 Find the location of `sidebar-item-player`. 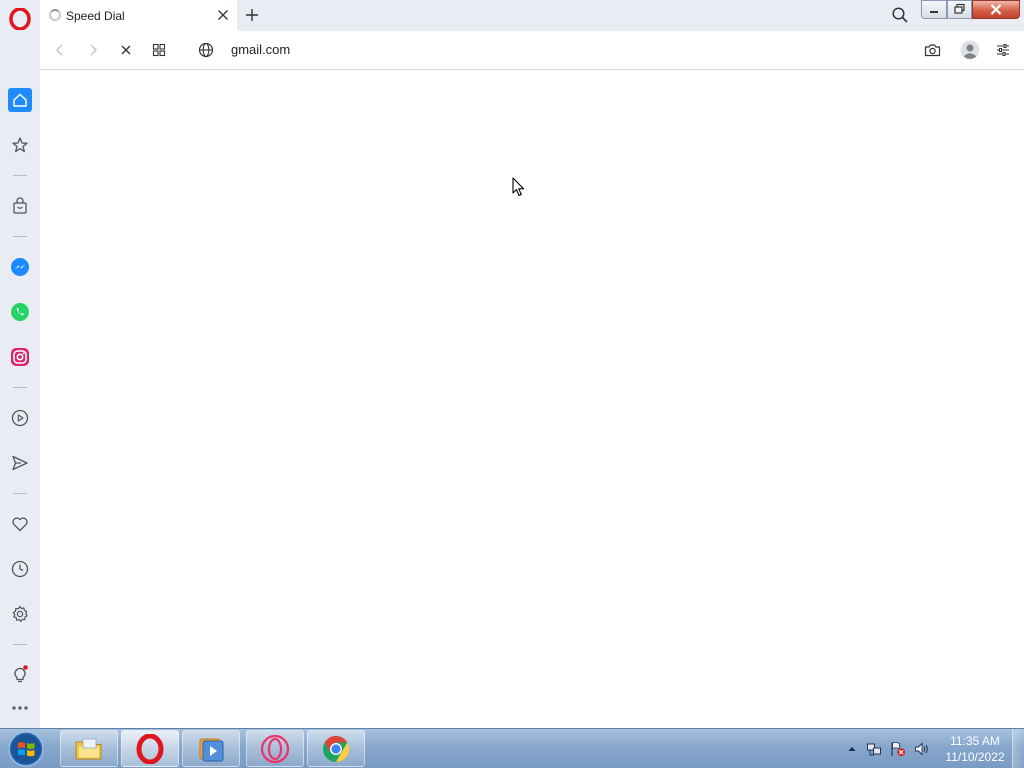

sidebar-item-player is located at coordinates (20, 418).